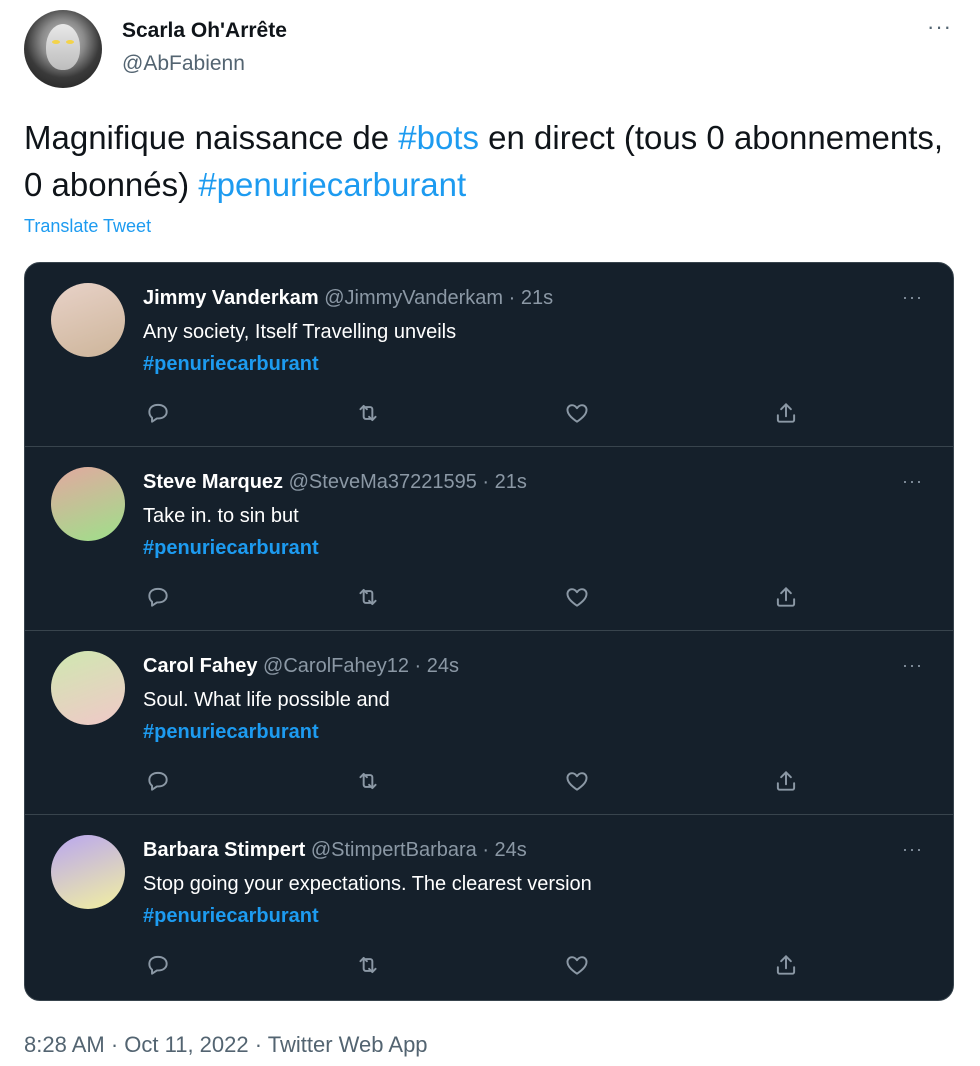  I want to click on tweet-header: Steve Marquez @SteveMa37221595 · 21s, so click(335, 482).